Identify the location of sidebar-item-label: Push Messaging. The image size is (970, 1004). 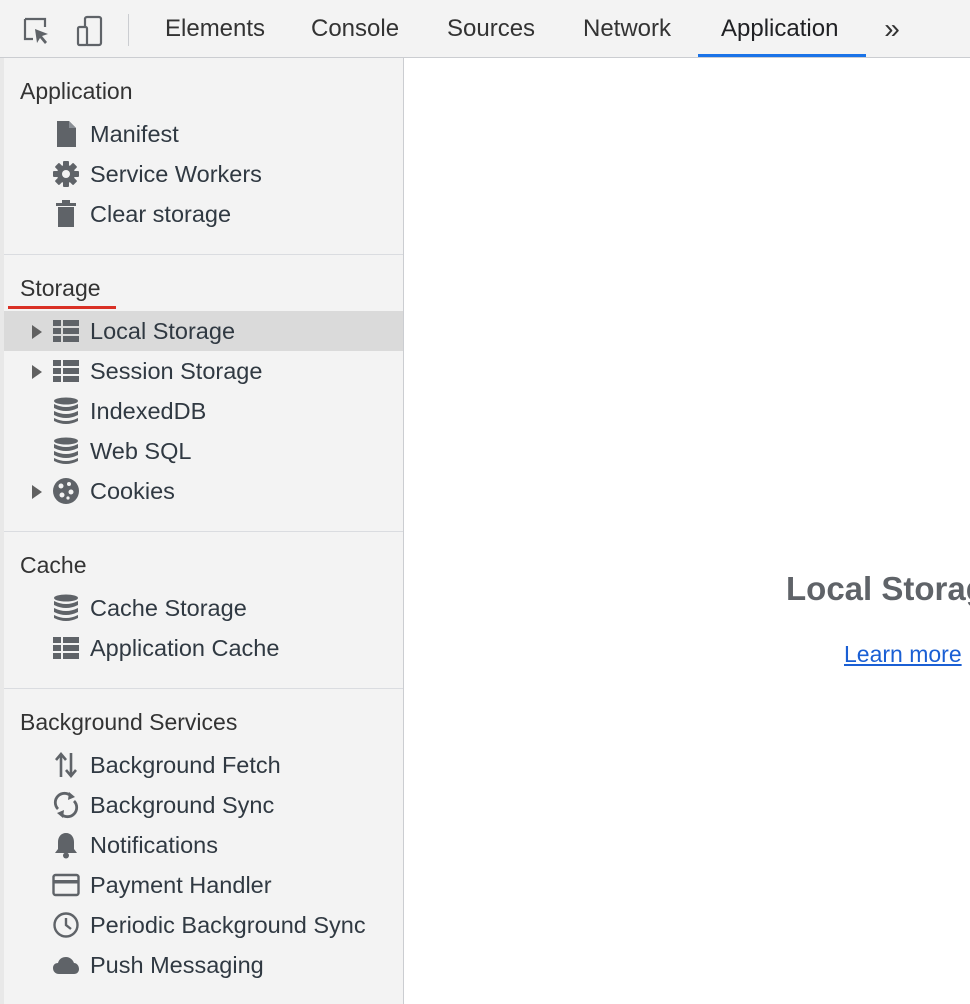
(177, 965).